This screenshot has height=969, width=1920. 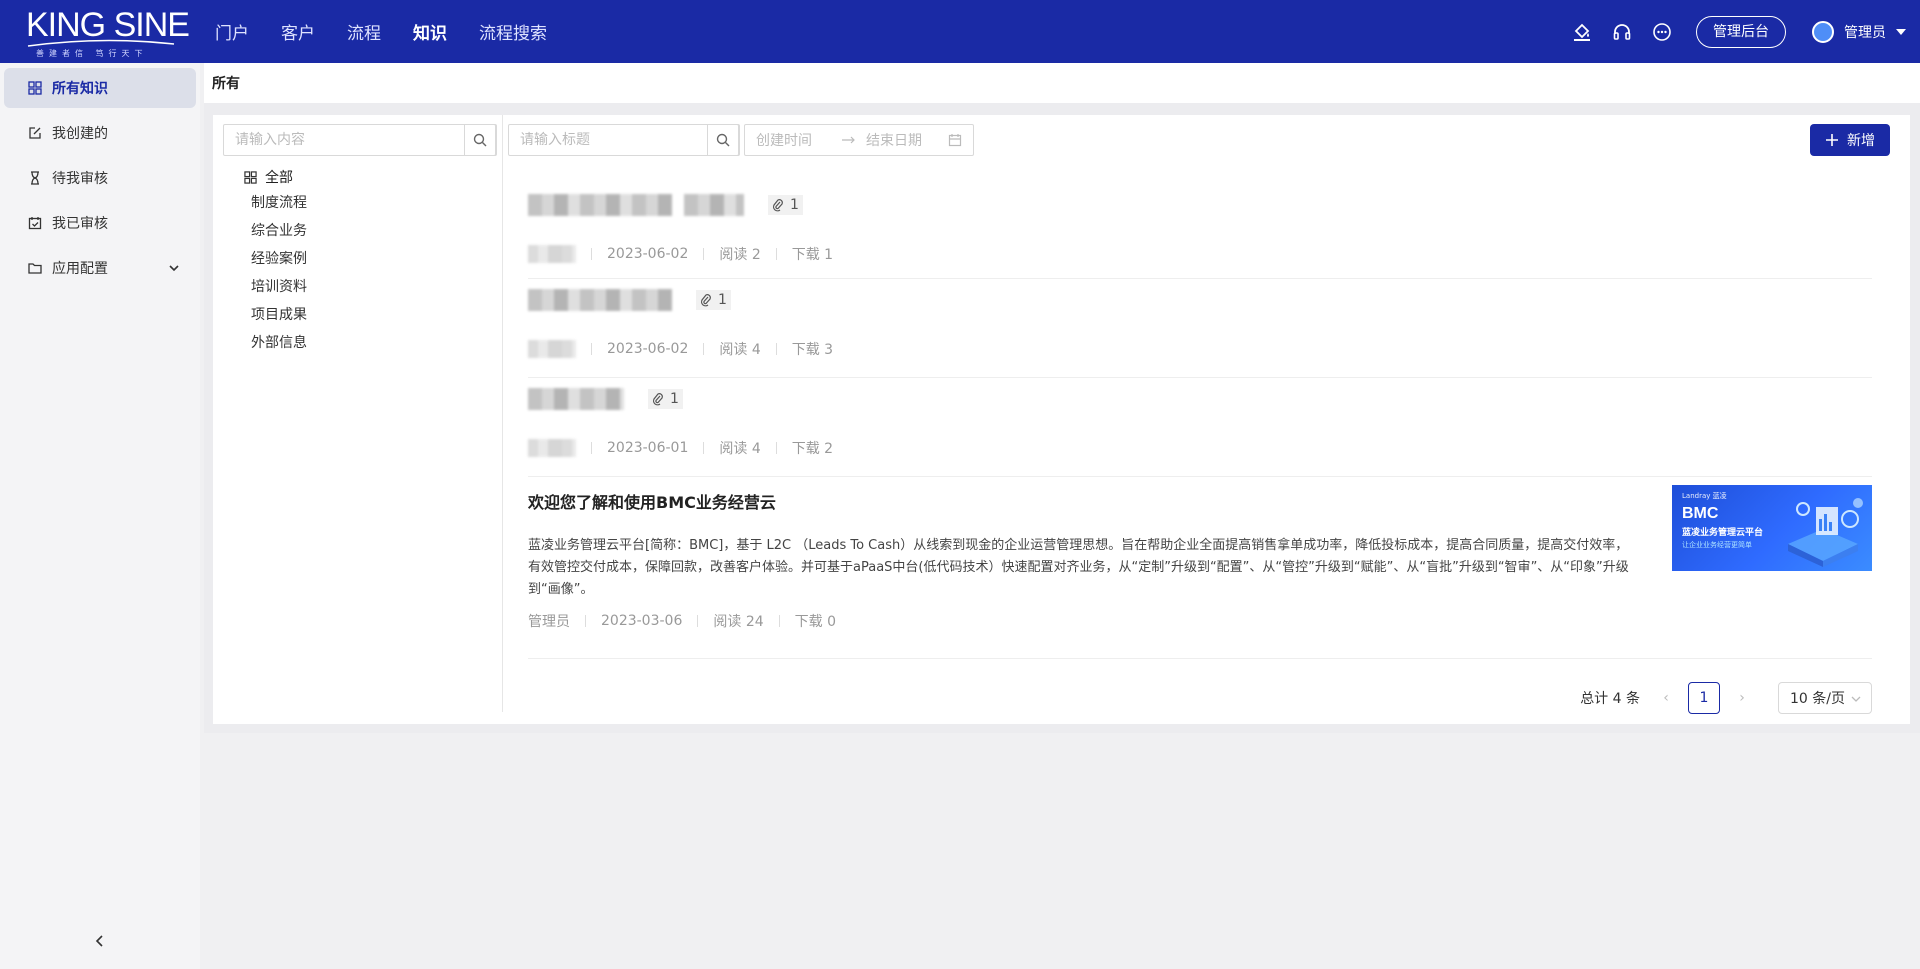 What do you see at coordinates (1704, 496) in the screenshot?
I see `thumbnail-brand: Landray 蓝凌` at bounding box center [1704, 496].